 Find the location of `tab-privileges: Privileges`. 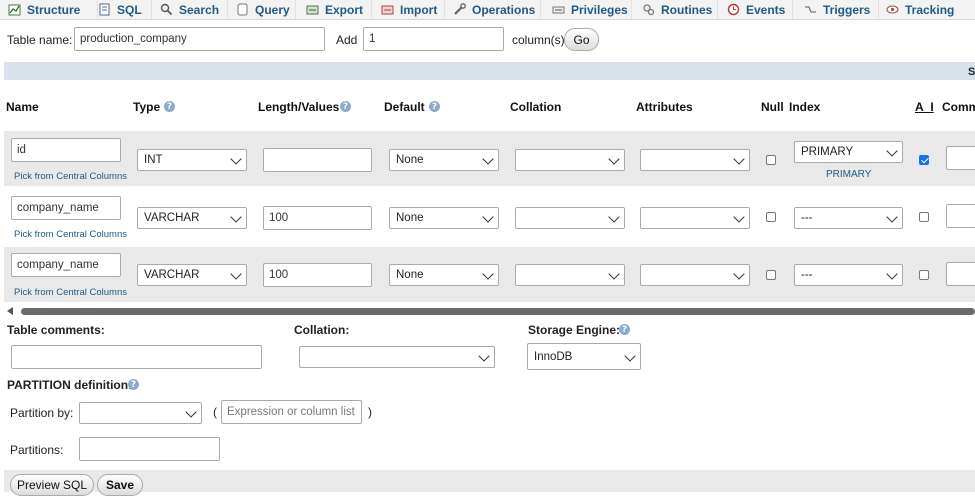

tab-privileges: Privileges is located at coordinates (592, 9).